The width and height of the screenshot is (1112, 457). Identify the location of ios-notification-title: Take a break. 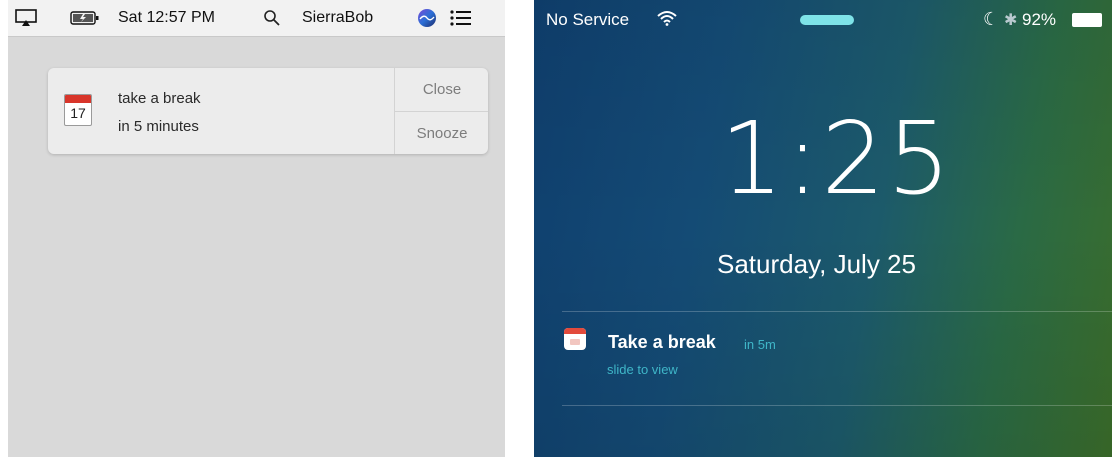
(662, 342).